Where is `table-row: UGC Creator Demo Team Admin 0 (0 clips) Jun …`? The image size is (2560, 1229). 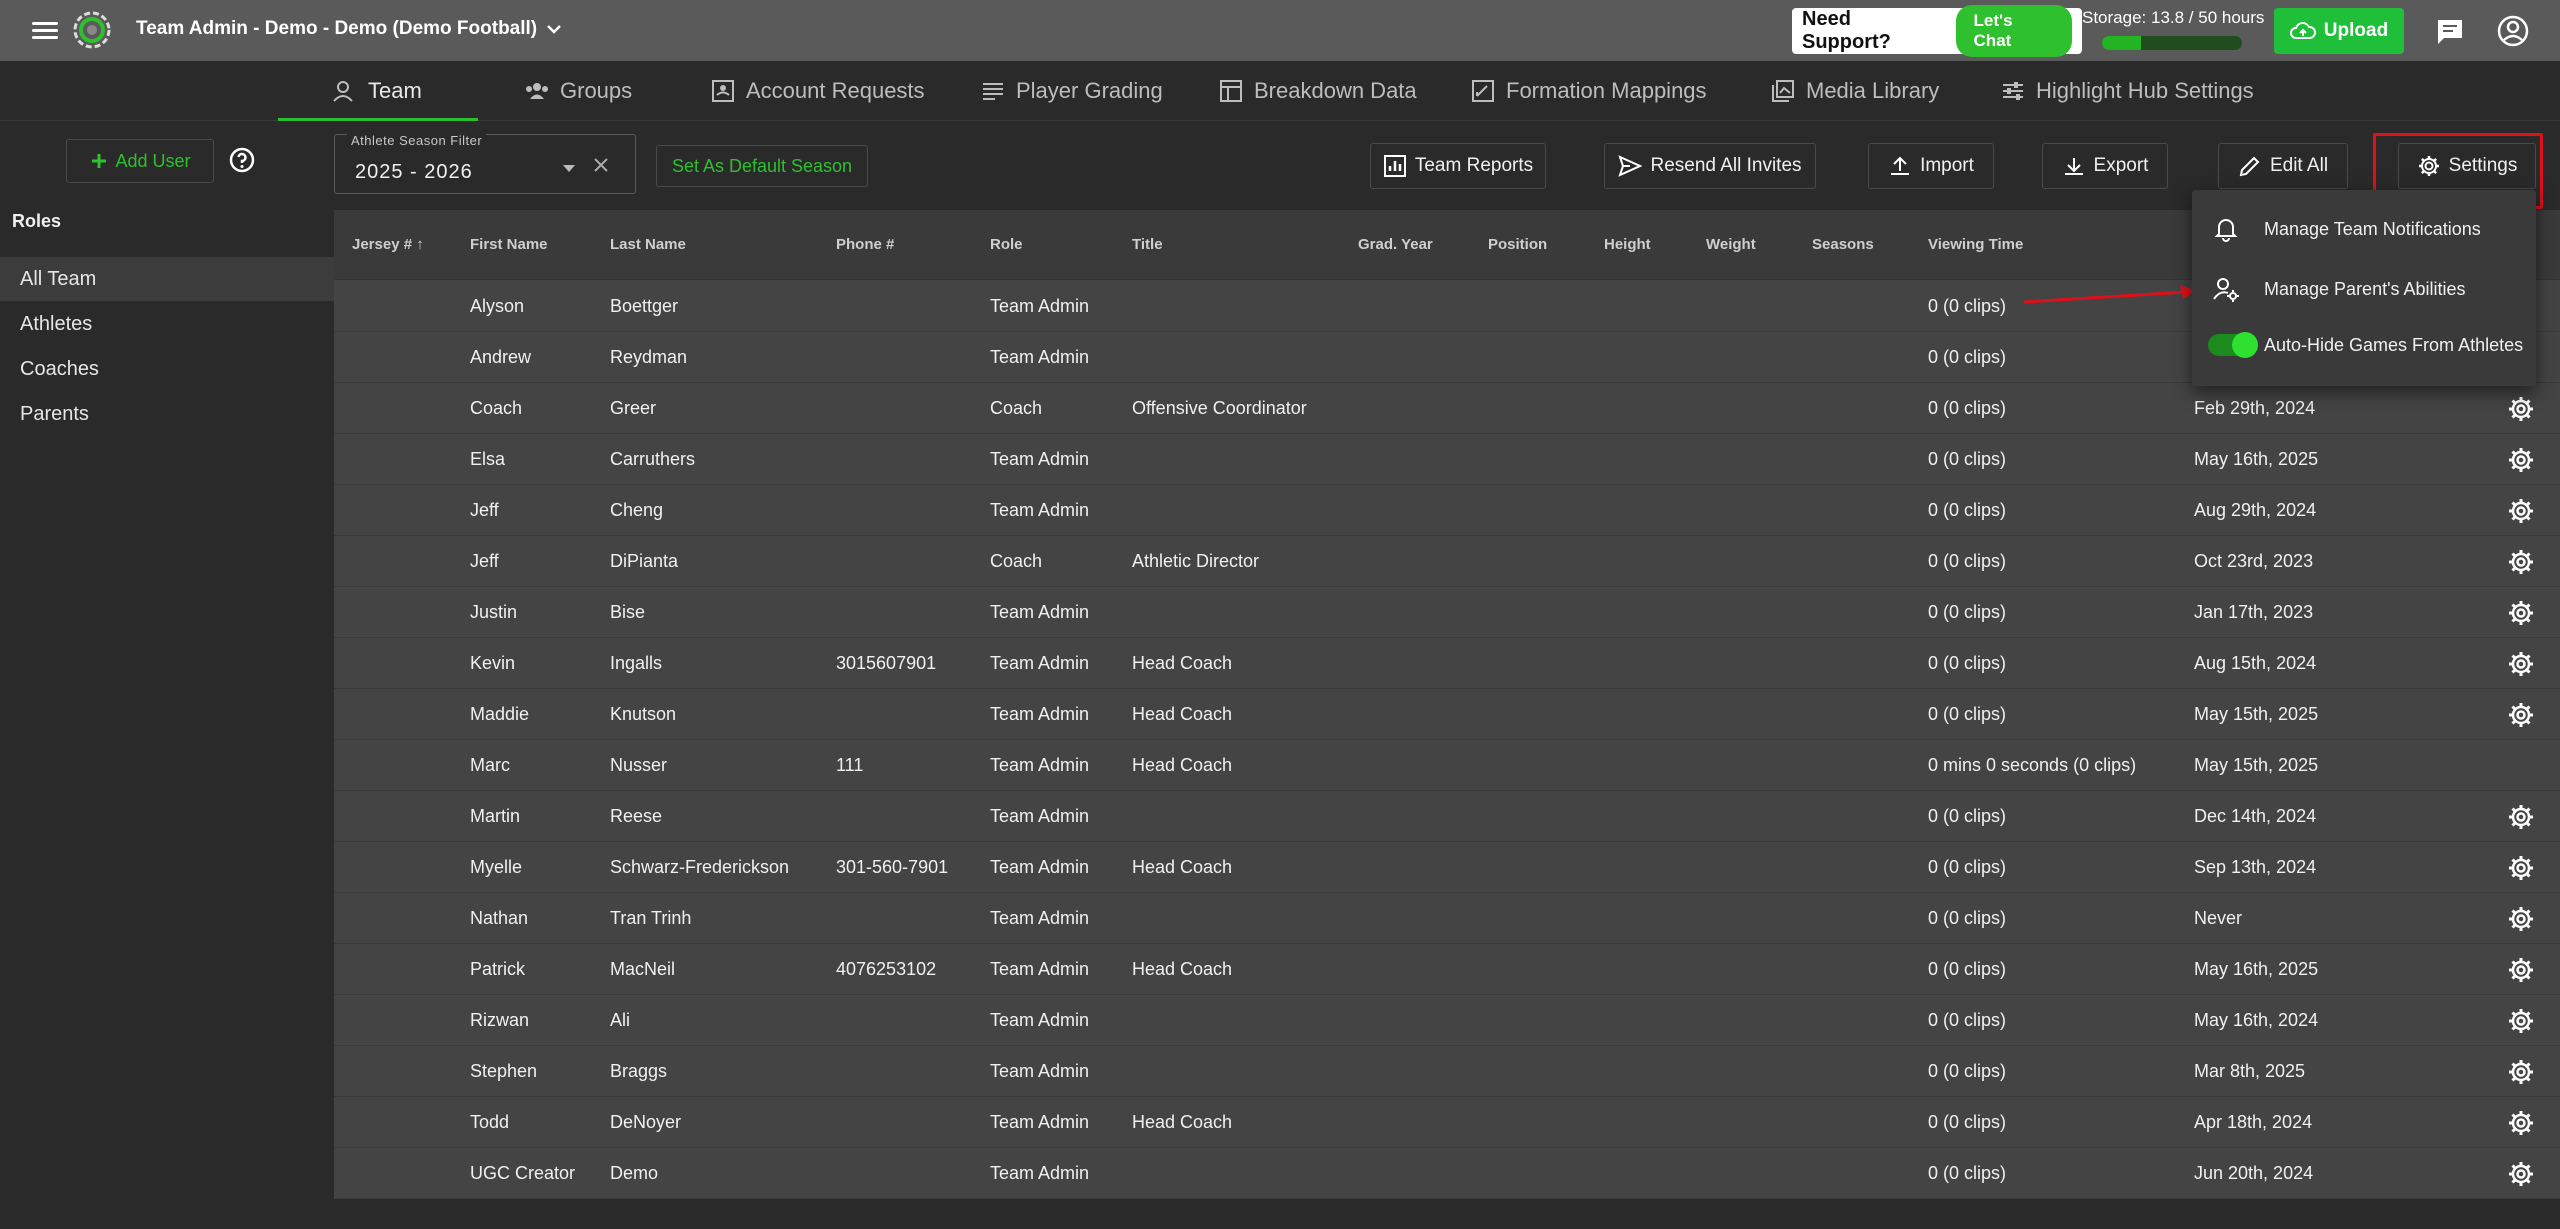 table-row: UGC Creator Demo Team Admin 0 (0 clips) Jun … is located at coordinates (1447, 1173).